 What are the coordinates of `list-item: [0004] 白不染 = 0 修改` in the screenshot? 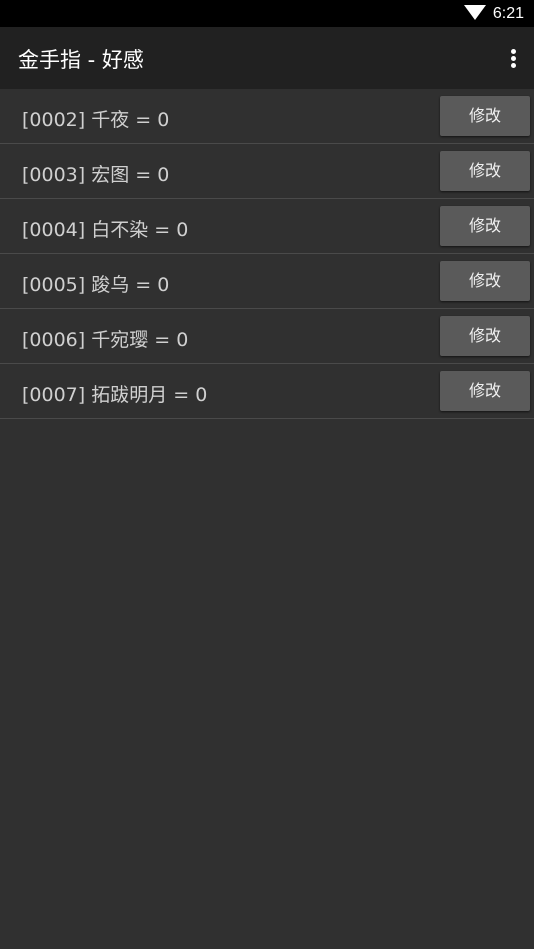 It's located at (267, 226).